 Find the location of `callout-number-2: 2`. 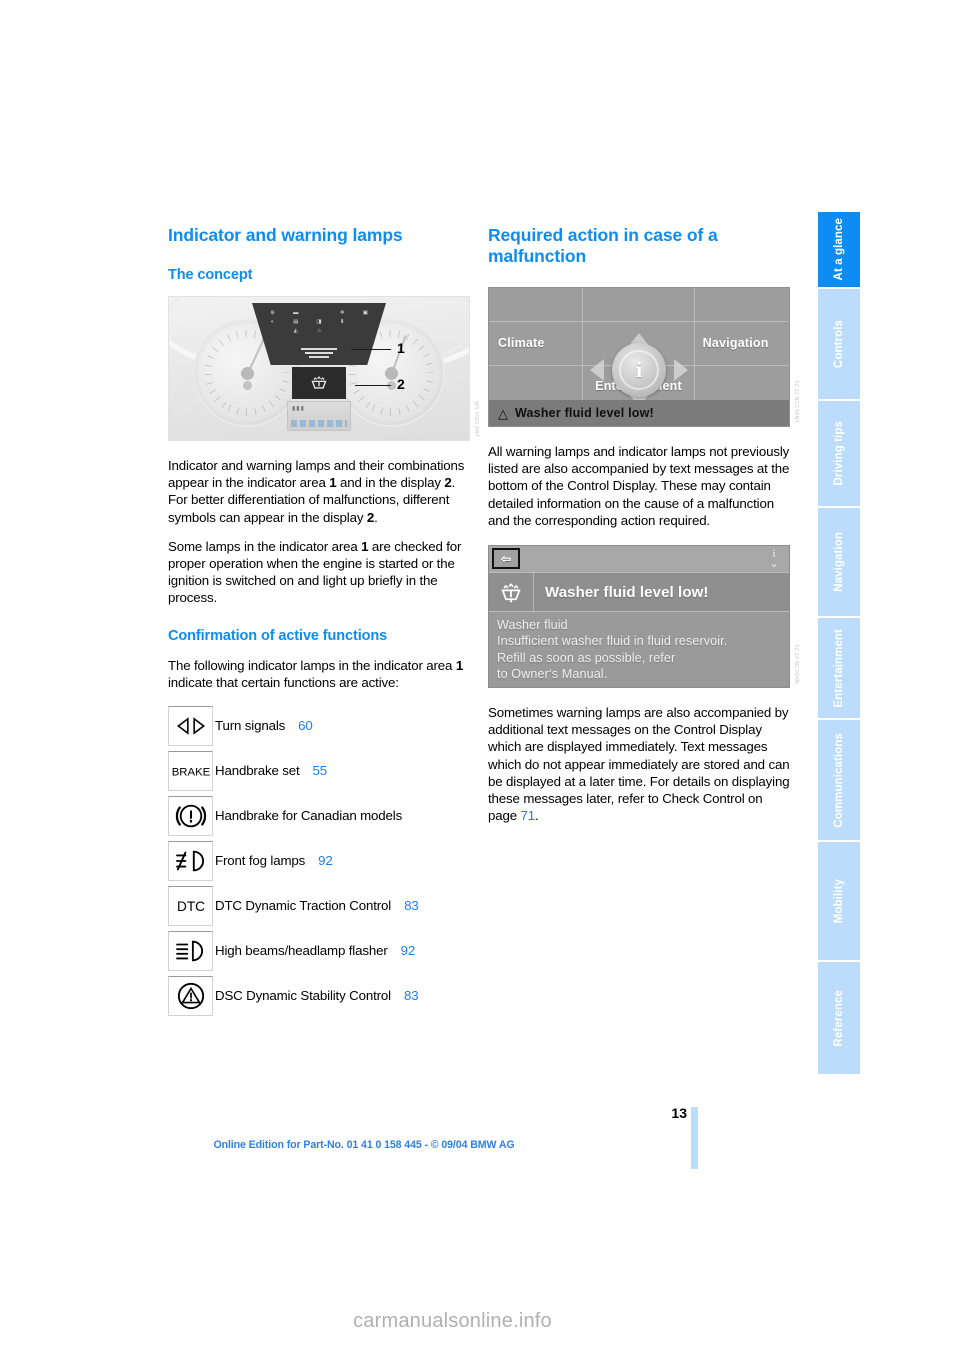

callout-number-2: 2 is located at coordinates (401, 384).